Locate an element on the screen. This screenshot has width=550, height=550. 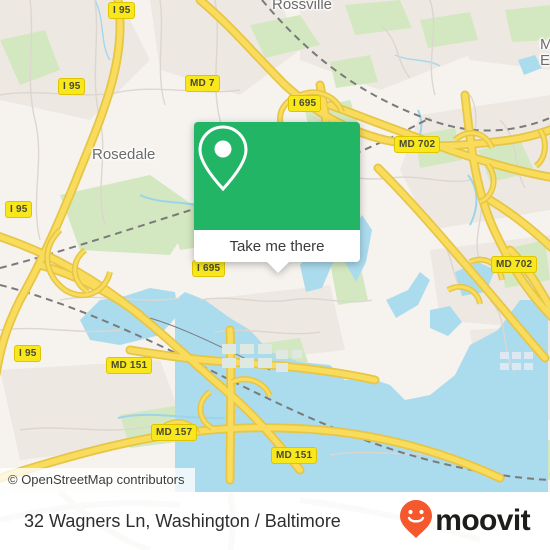
place-label-e-clipped: E is located at coordinates (545, 60).